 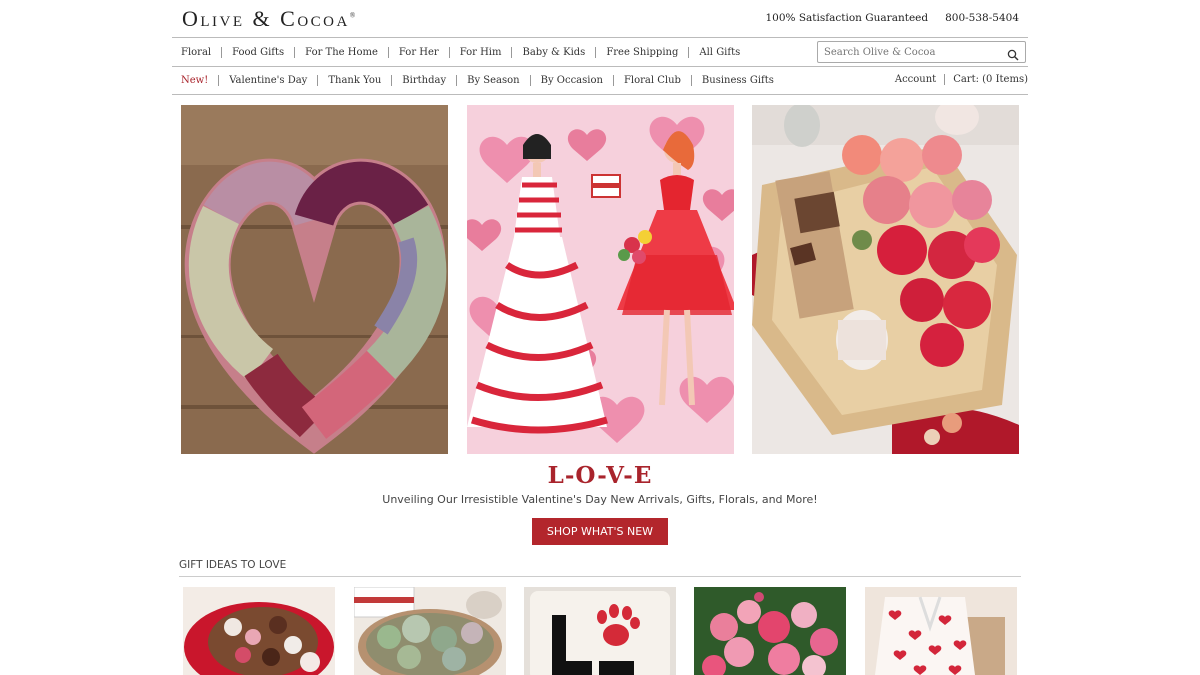 I want to click on hero-image-gift-box, so click(x=885, y=279).